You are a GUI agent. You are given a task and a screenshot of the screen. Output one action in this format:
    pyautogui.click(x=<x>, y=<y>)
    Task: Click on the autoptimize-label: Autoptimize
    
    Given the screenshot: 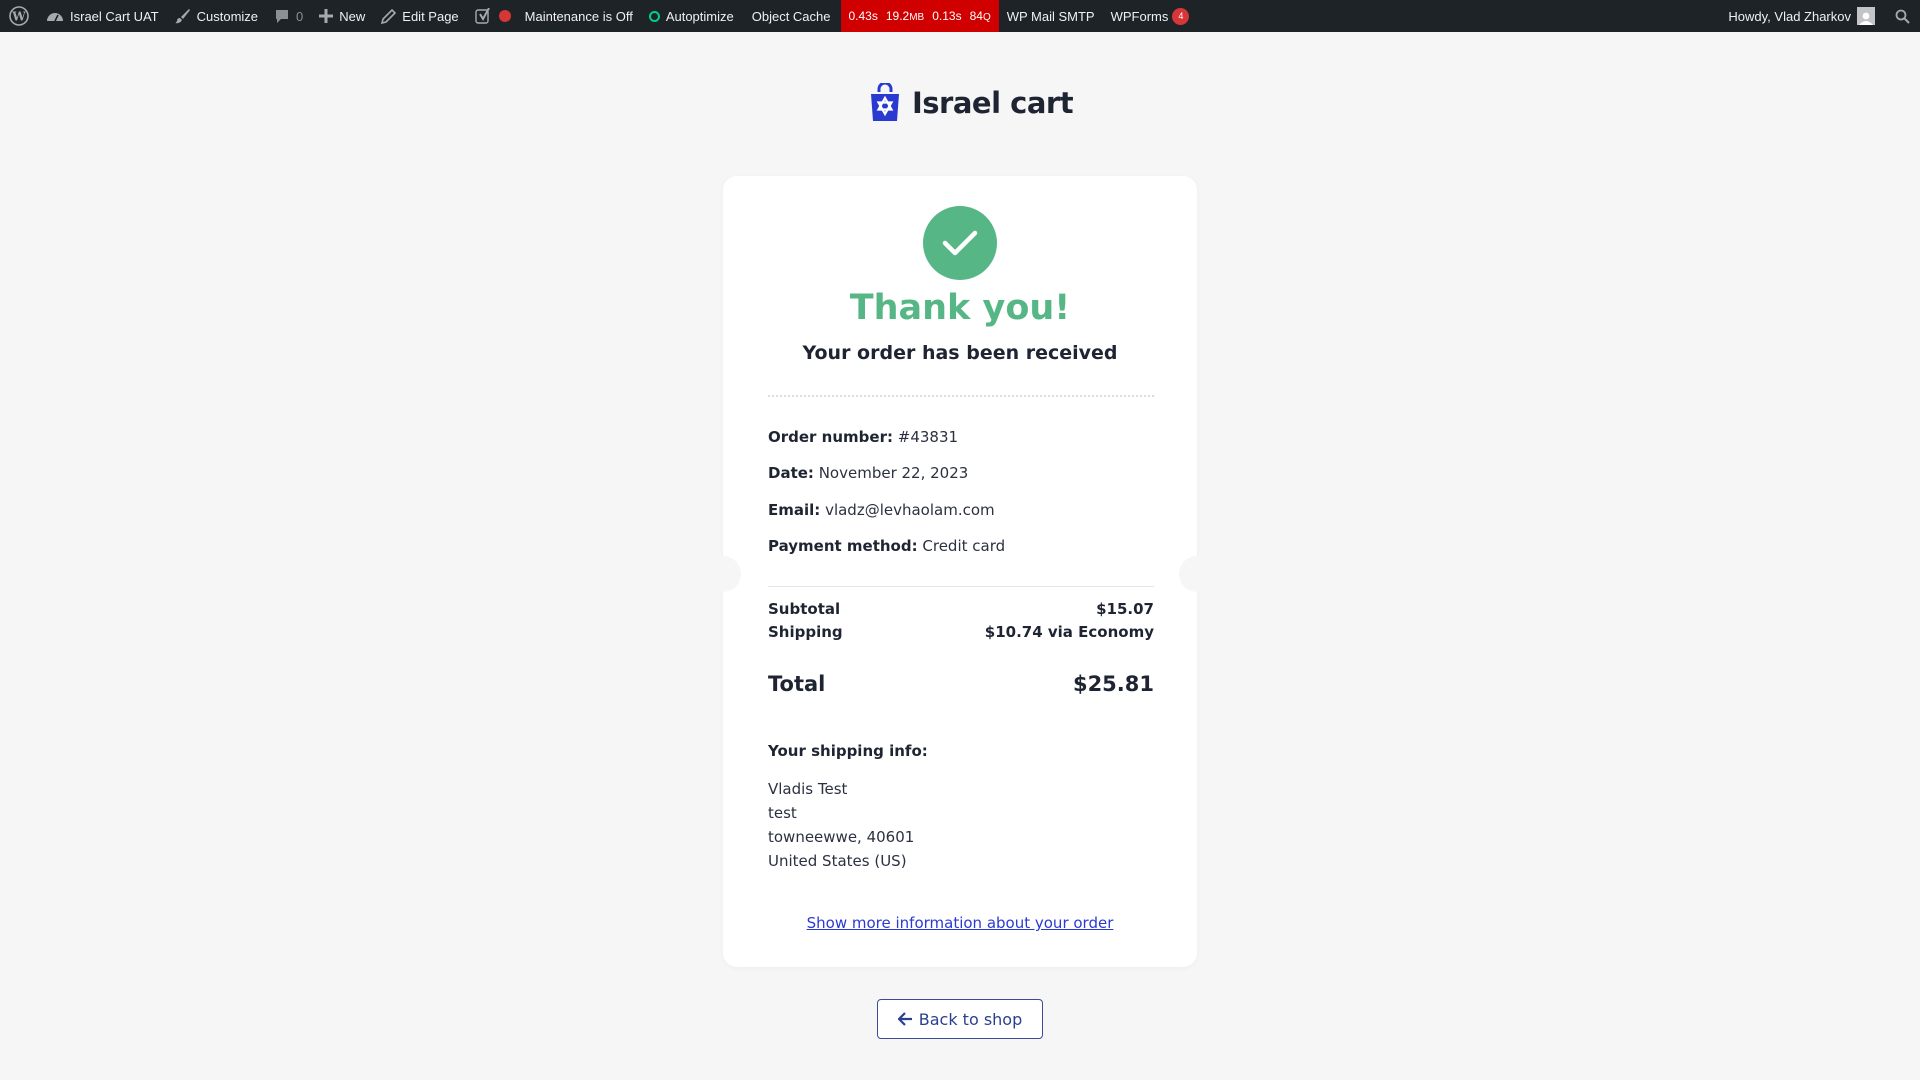 What is the action you would take?
    pyautogui.click(x=699, y=16)
    